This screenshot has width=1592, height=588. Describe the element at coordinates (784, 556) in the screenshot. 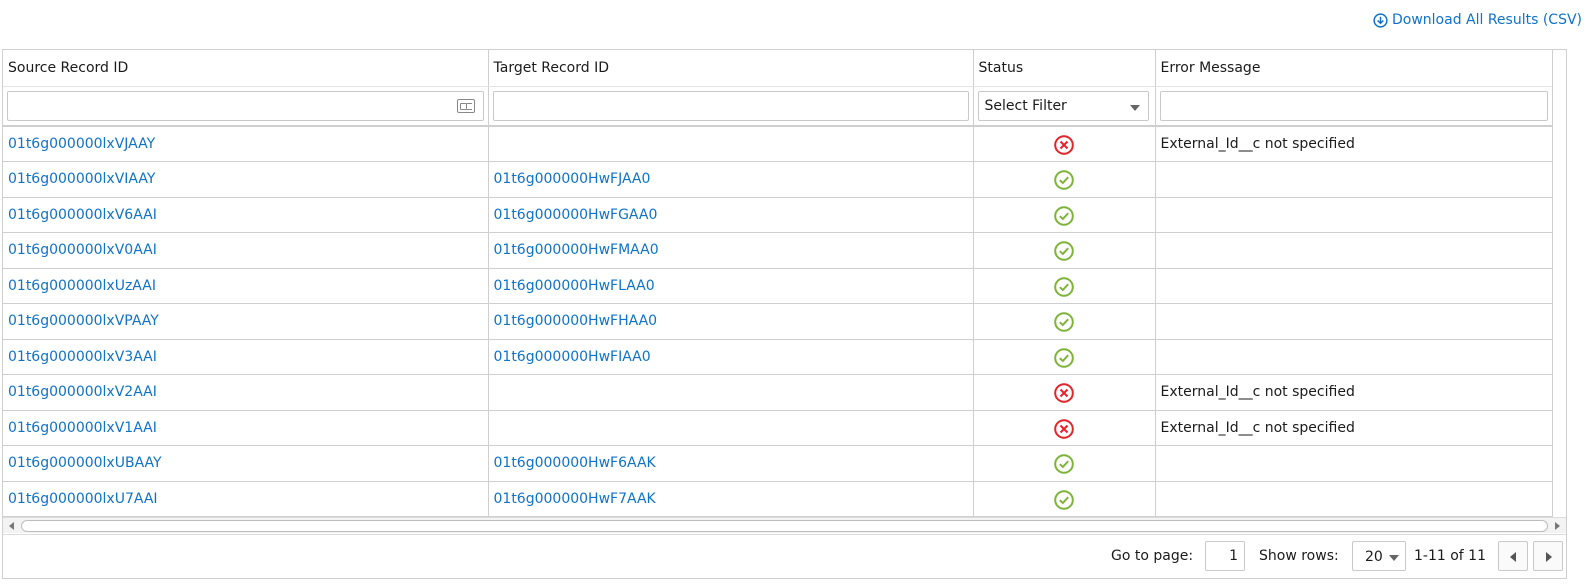

I see `pagination-bar: Go to page: 1 Show rows: 20 1-11 of 11` at that location.